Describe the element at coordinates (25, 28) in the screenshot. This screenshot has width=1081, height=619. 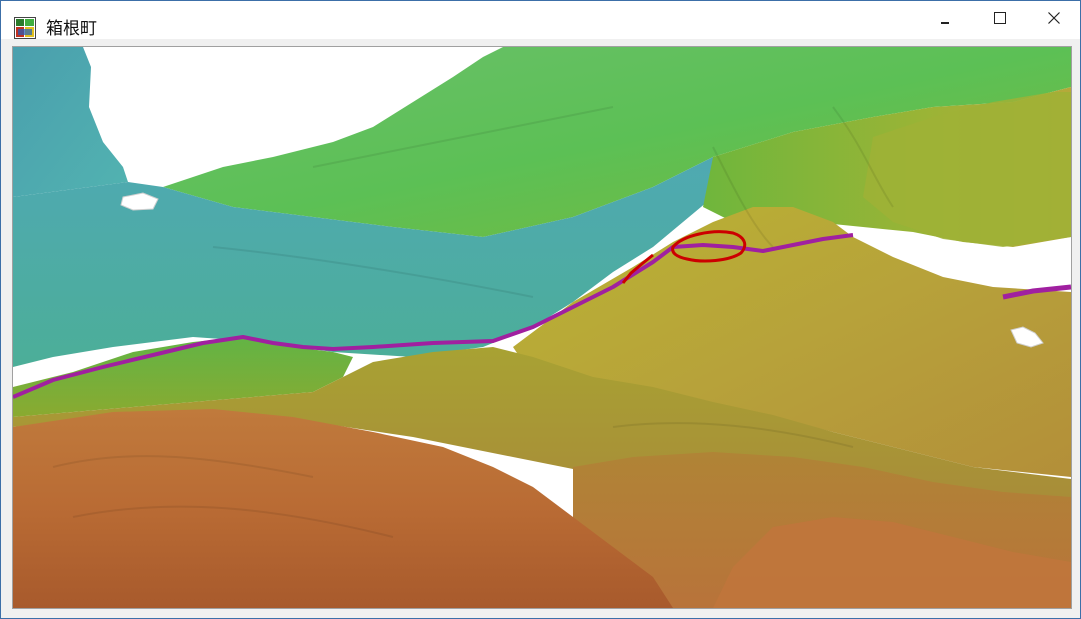
I see `map-app-icon` at that location.